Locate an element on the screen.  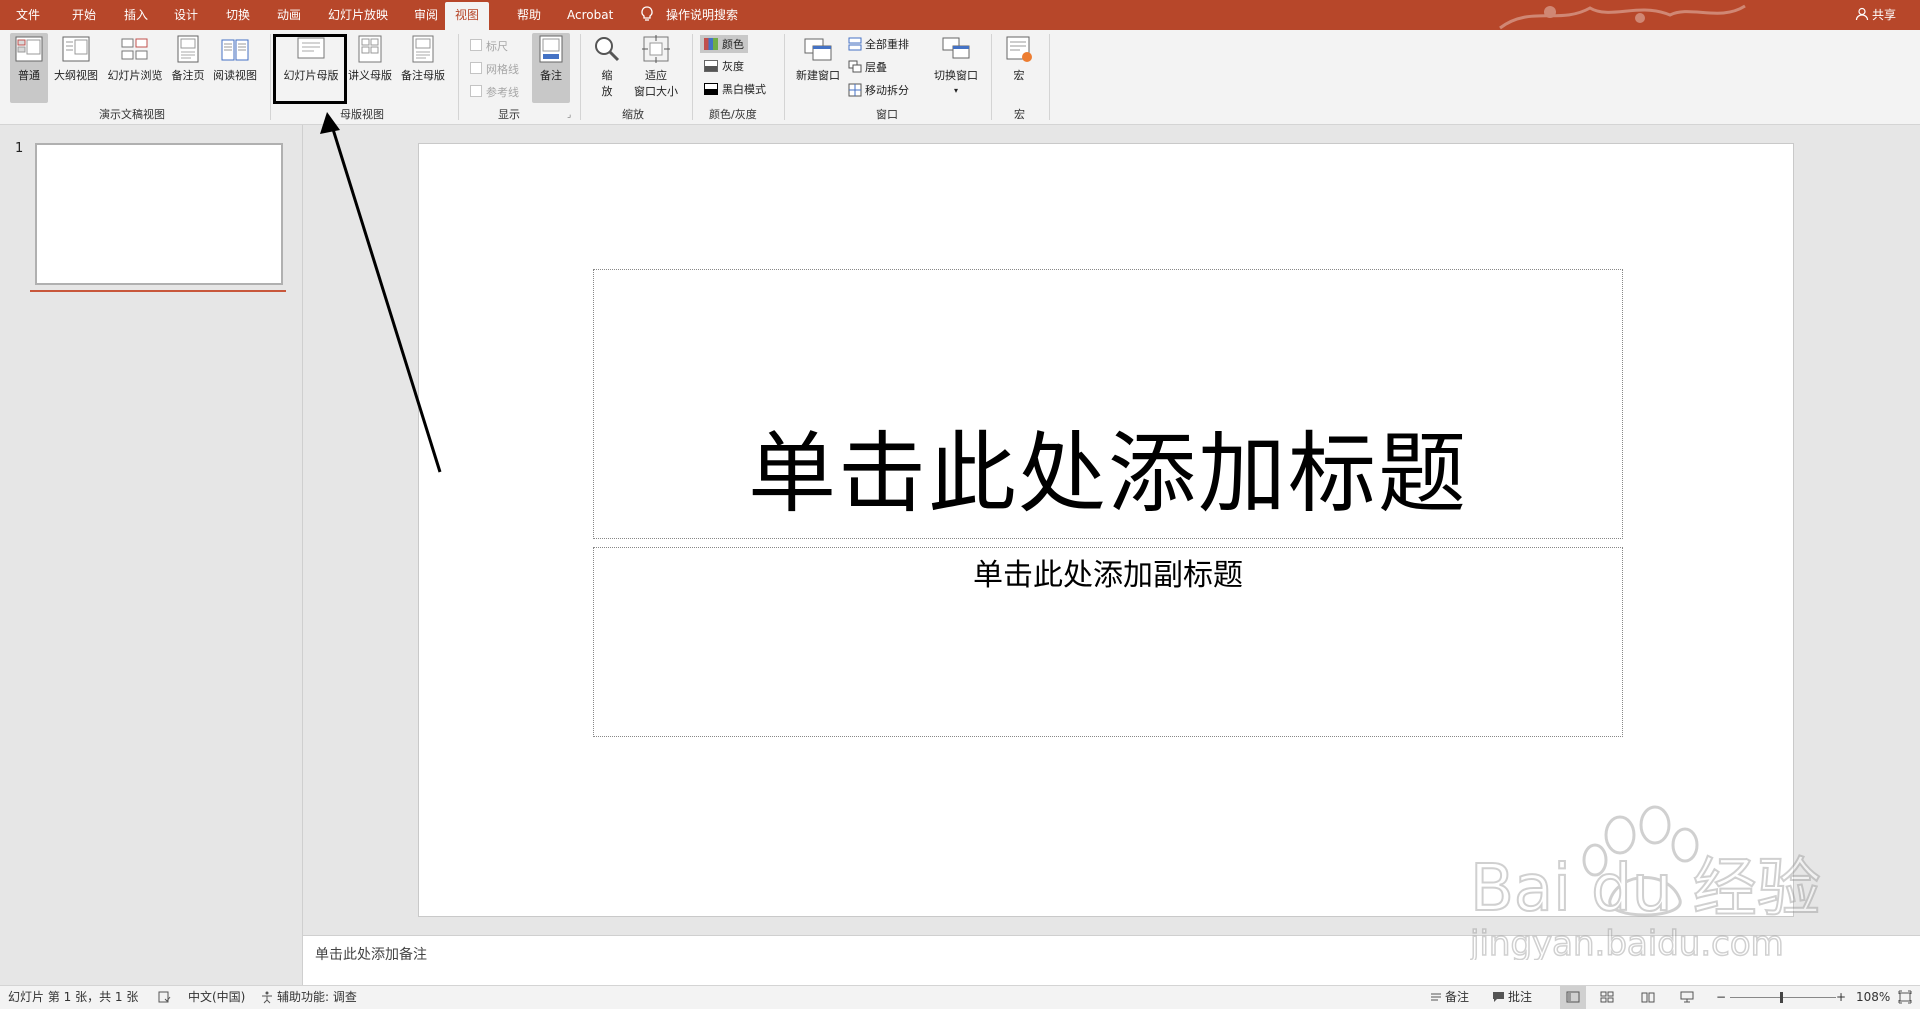
ruler-checkbox: 标尺 is located at coordinates (489, 46).